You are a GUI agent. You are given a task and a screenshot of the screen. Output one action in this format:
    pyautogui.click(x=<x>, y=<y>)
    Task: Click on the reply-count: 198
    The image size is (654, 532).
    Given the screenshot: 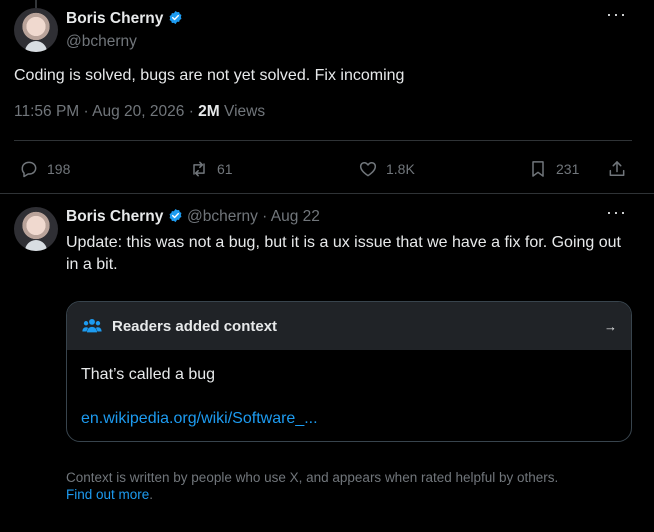 What is the action you would take?
    pyautogui.click(x=59, y=169)
    